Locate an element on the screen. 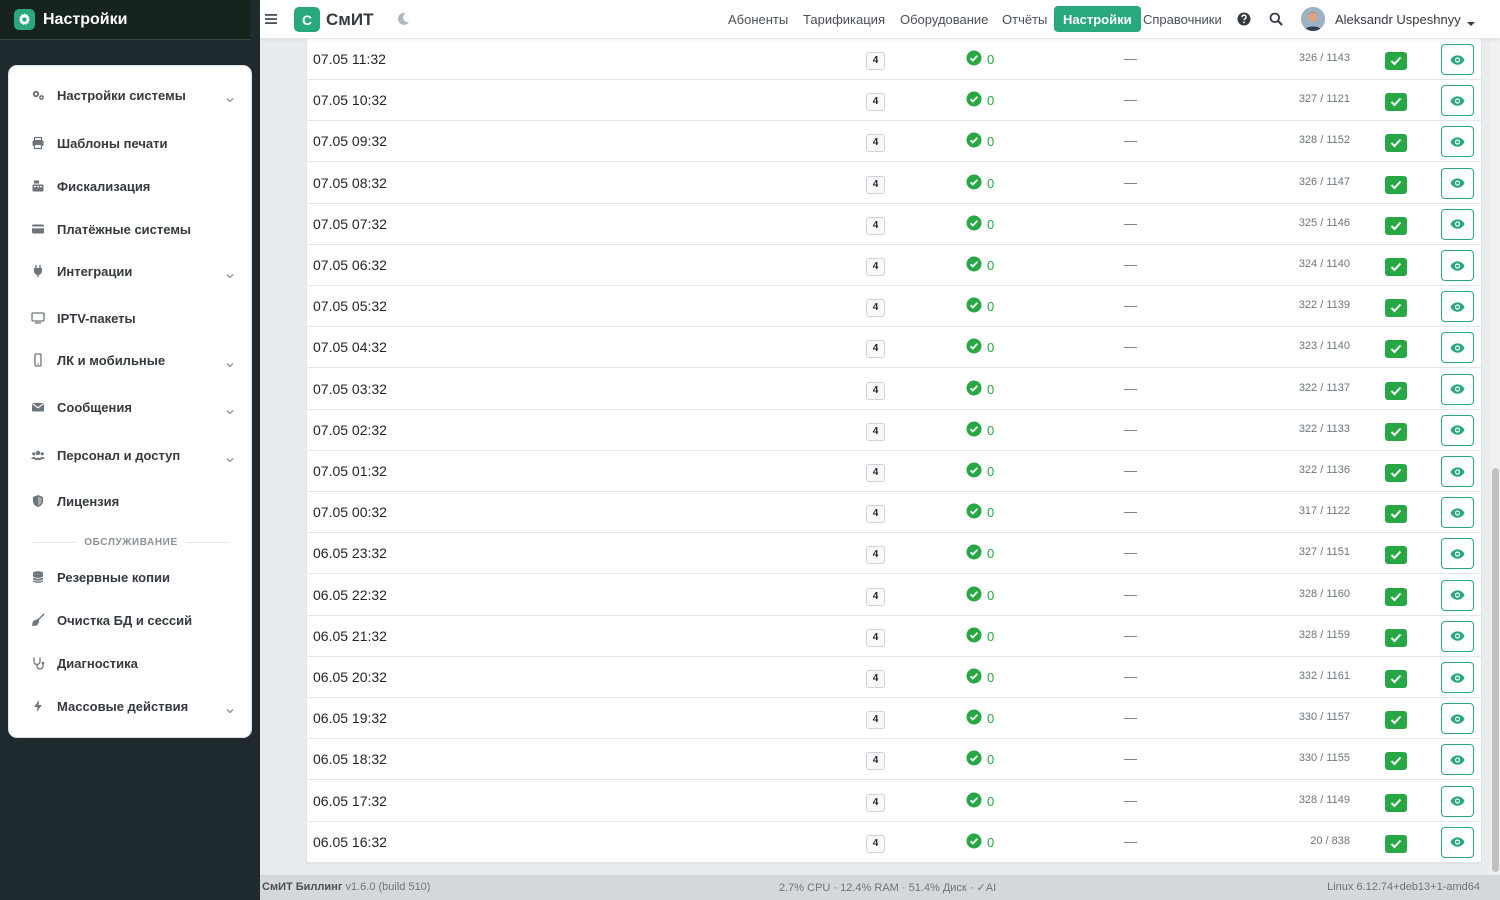 The image size is (1500, 900). sidebar-item-12: Очистка БД и сессий is located at coordinates (131, 620).